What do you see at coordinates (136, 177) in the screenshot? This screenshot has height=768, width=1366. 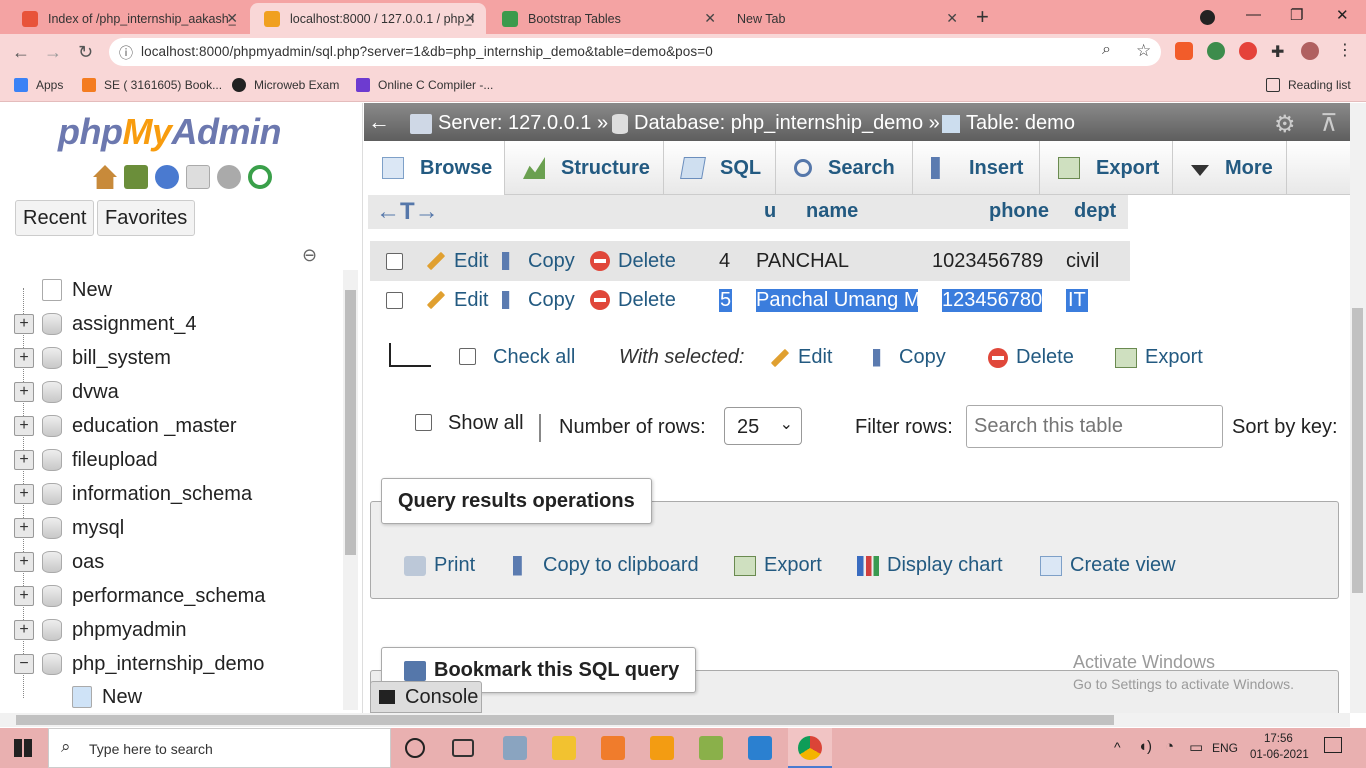 I see `logout-icon` at bounding box center [136, 177].